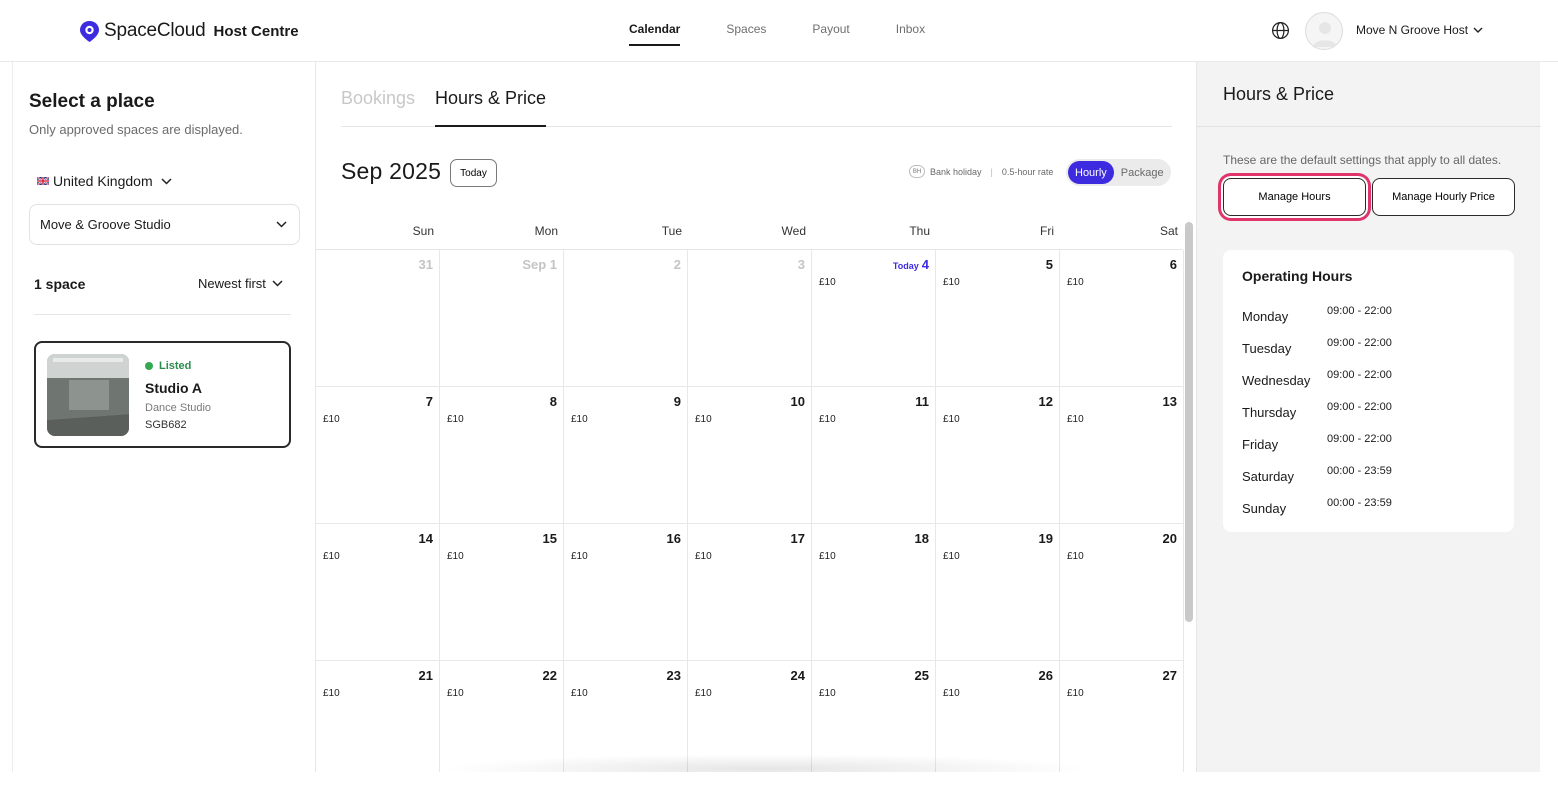  What do you see at coordinates (166, 425) in the screenshot?
I see `space-code: SGB682` at bounding box center [166, 425].